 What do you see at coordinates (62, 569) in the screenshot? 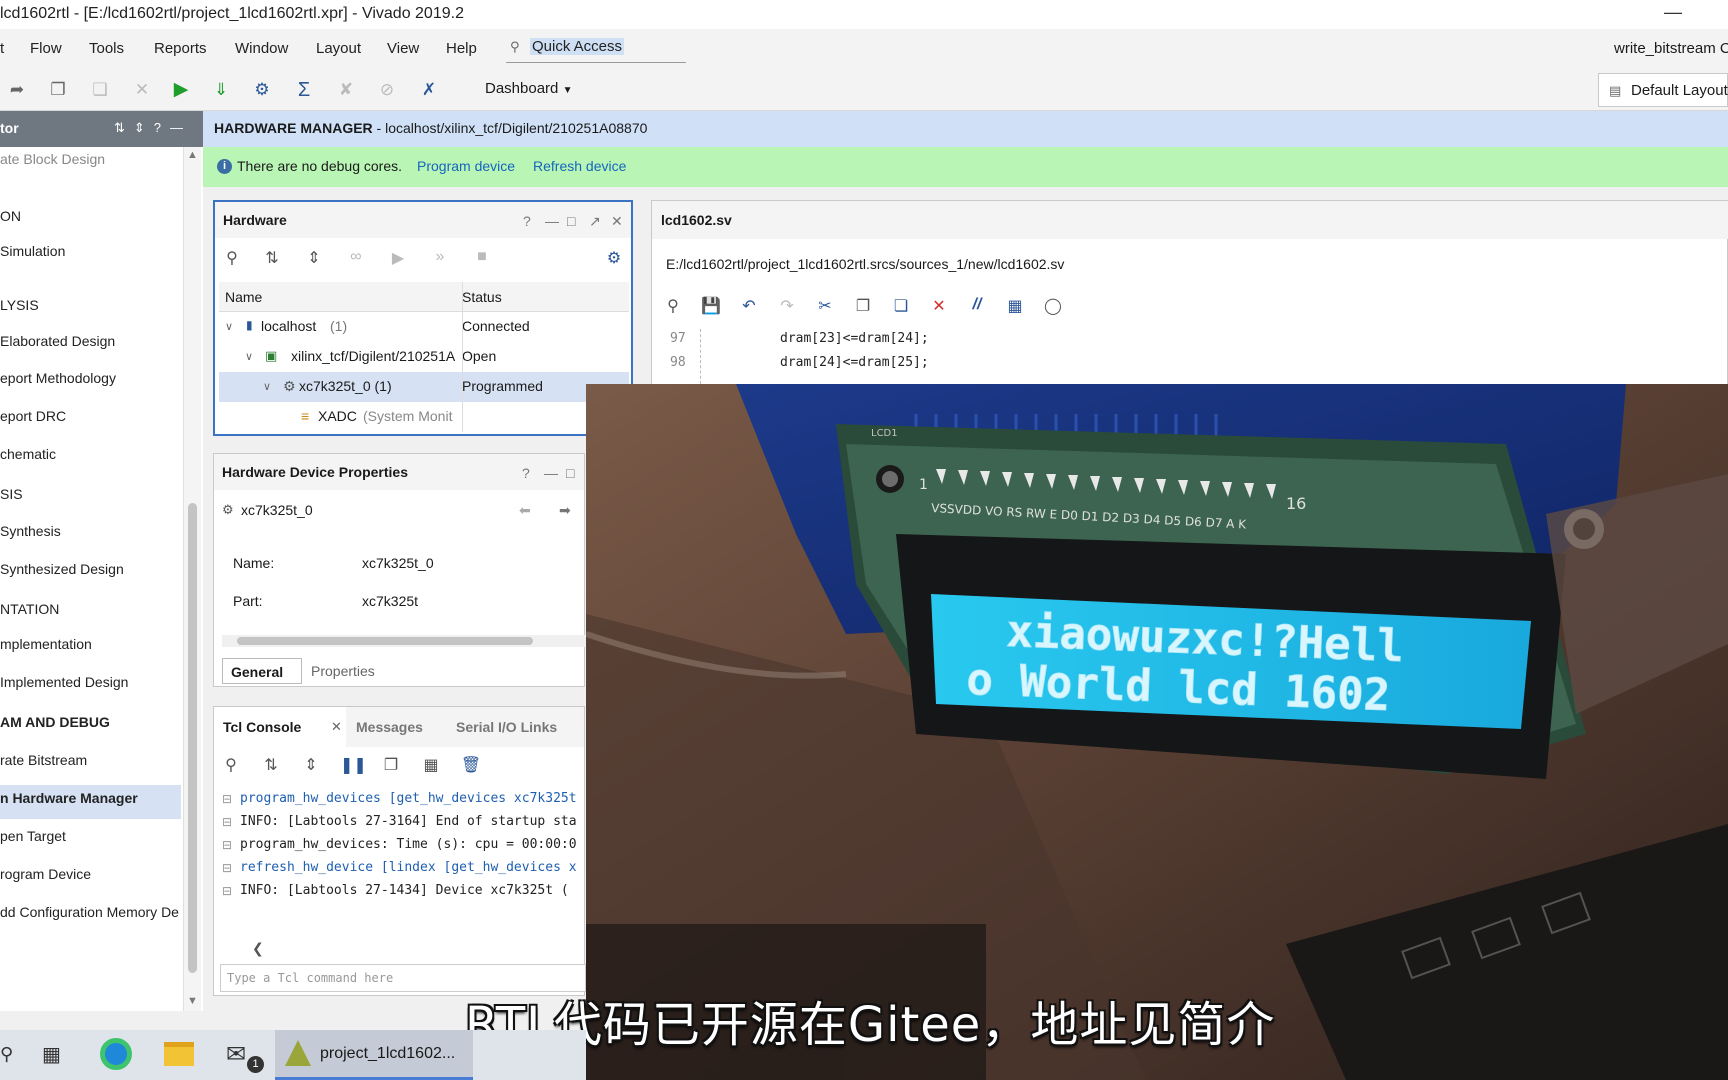
I see `flow-nav-item: Synthesized Design` at bounding box center [62, 569].